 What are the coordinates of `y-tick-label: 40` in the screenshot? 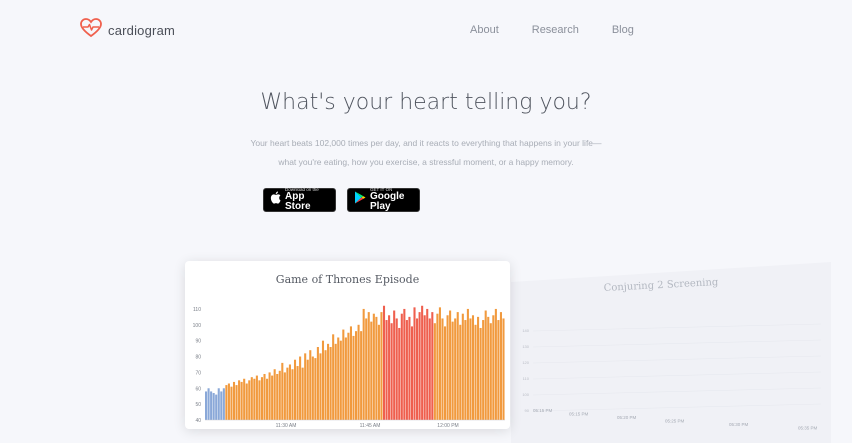 It's located at (198, 421).